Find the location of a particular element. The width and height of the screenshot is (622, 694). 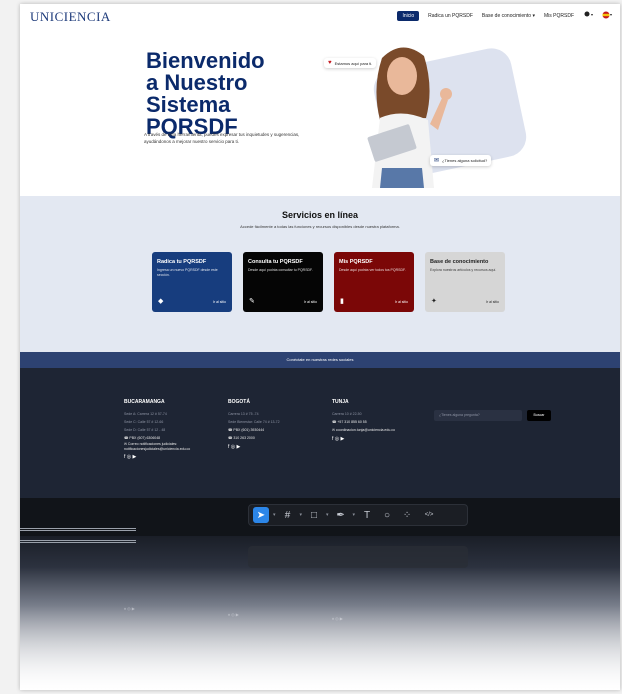

footer-heading: BOGOTÁ is located at coordinates (239, 402).